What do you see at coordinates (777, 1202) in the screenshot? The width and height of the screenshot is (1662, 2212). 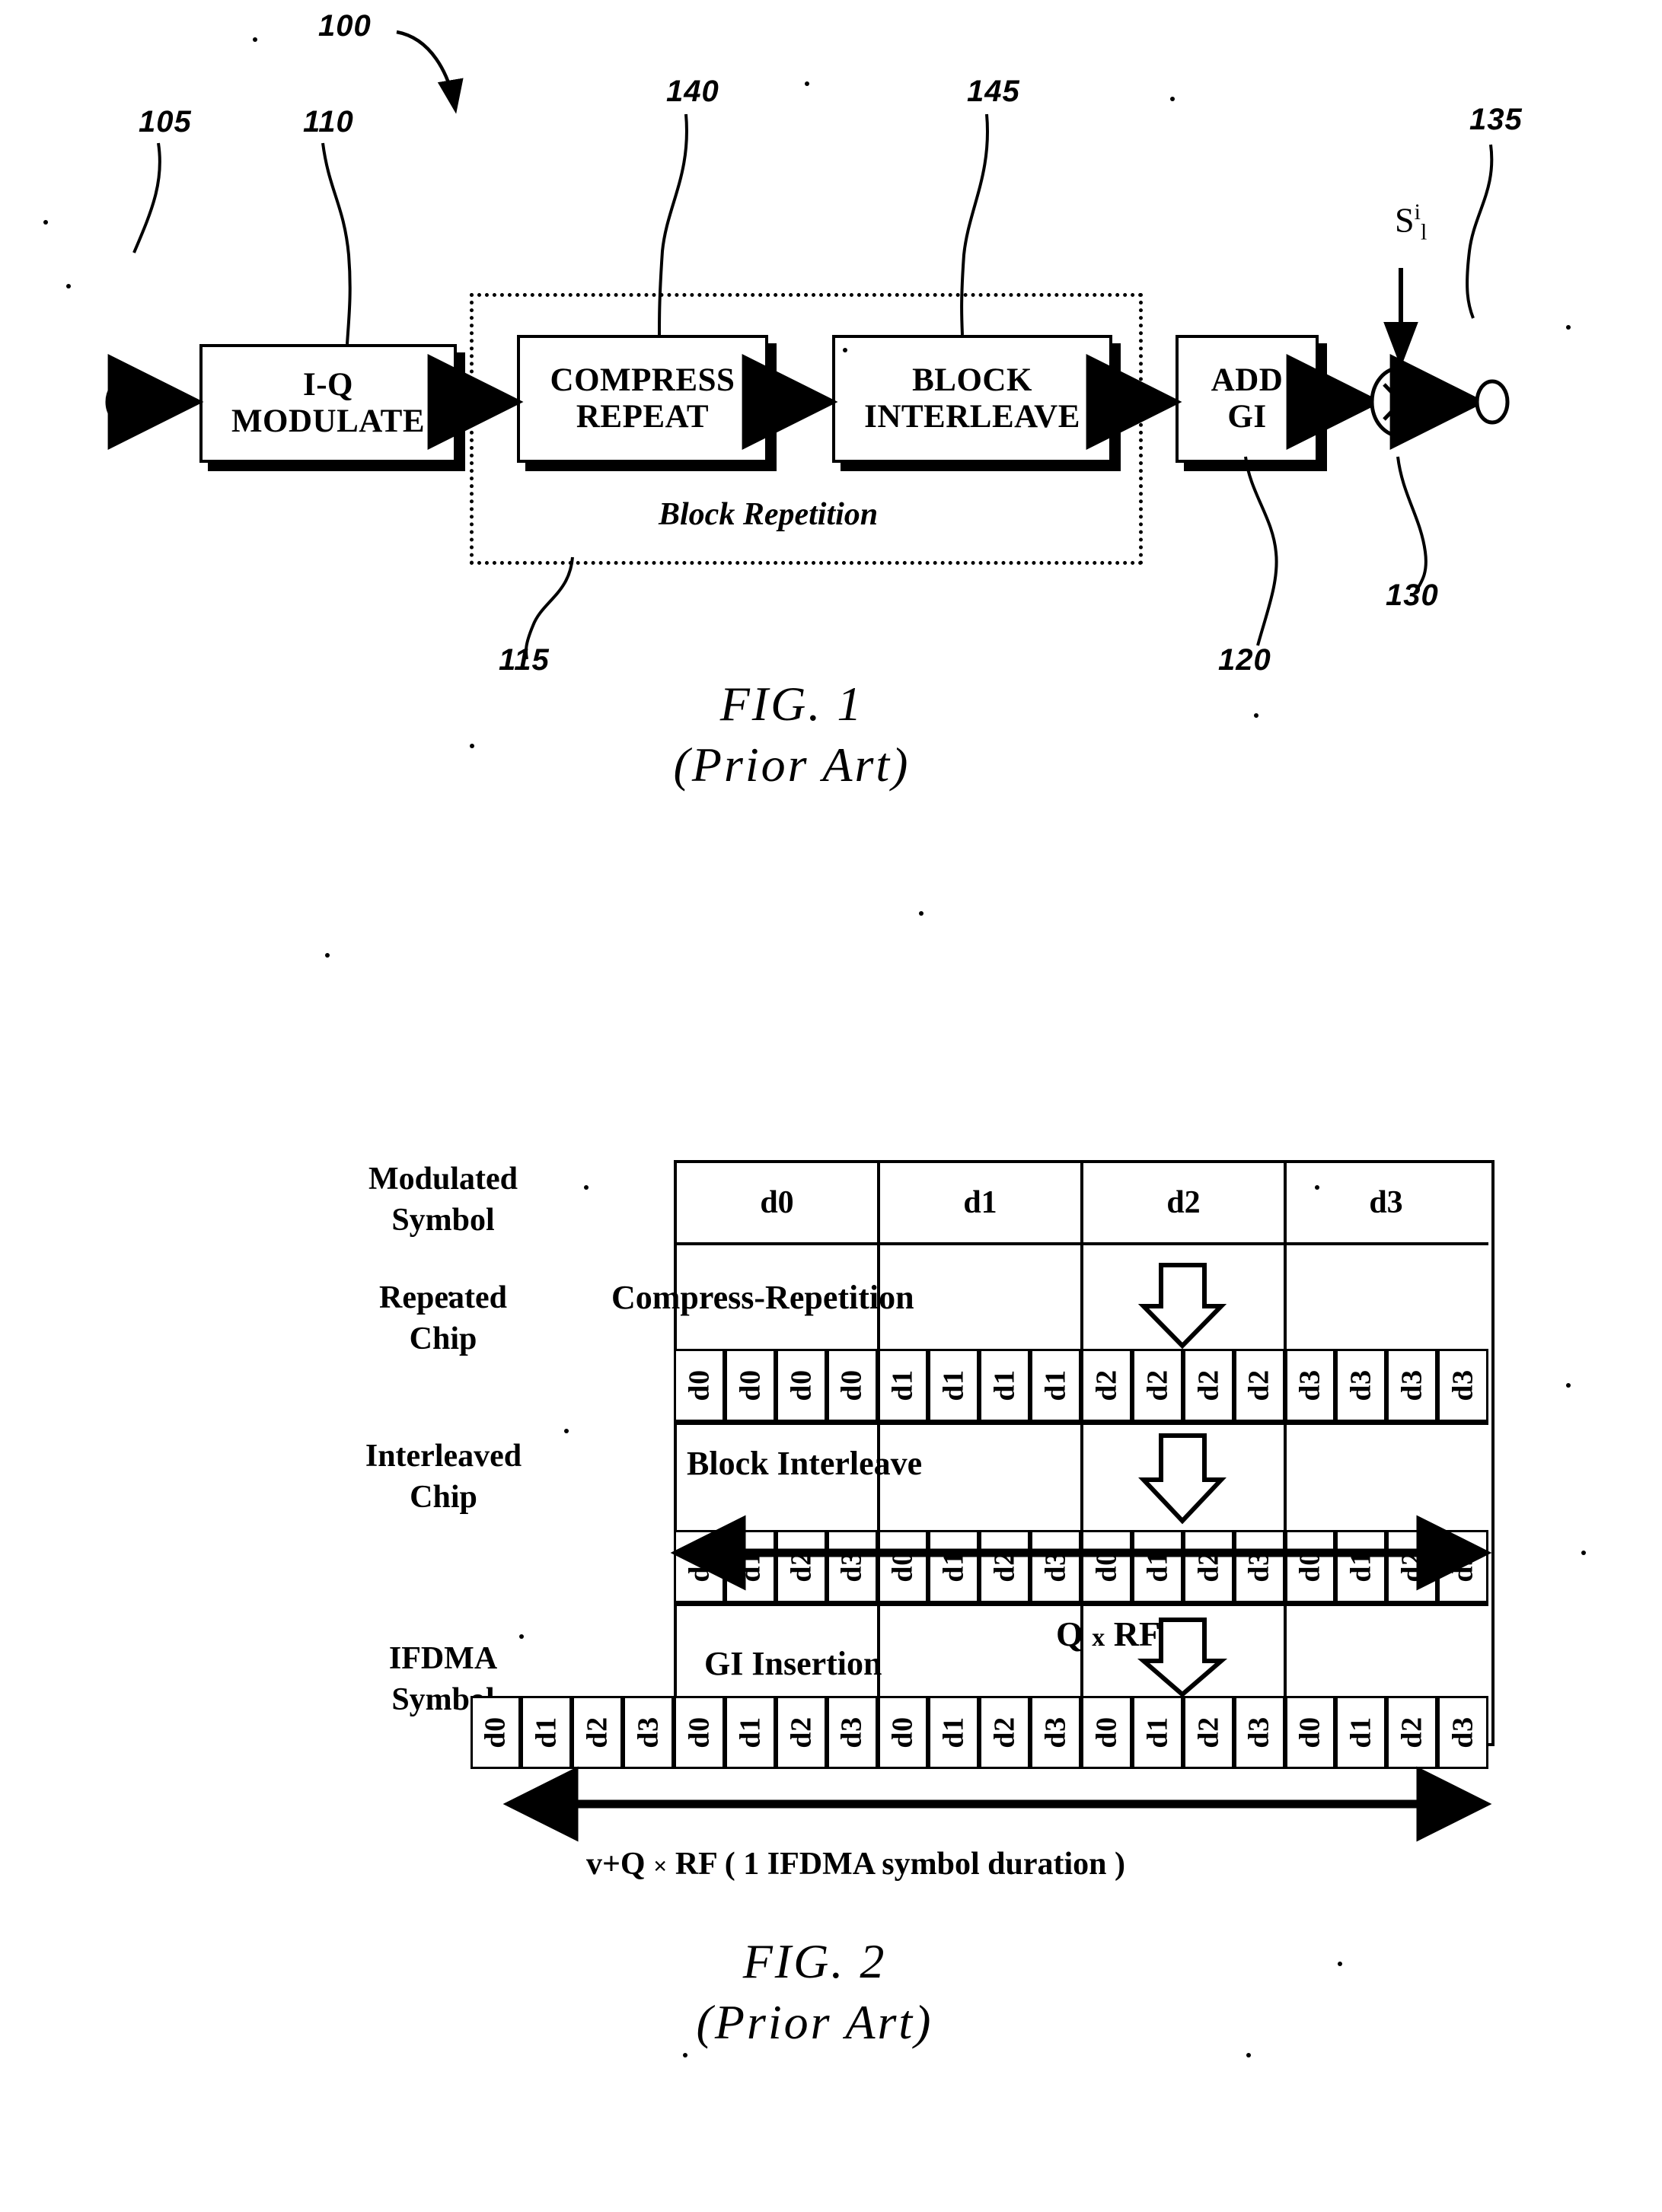 I see `modulated-symbol-cell-text: d0` at bounding box center [777, 1202].